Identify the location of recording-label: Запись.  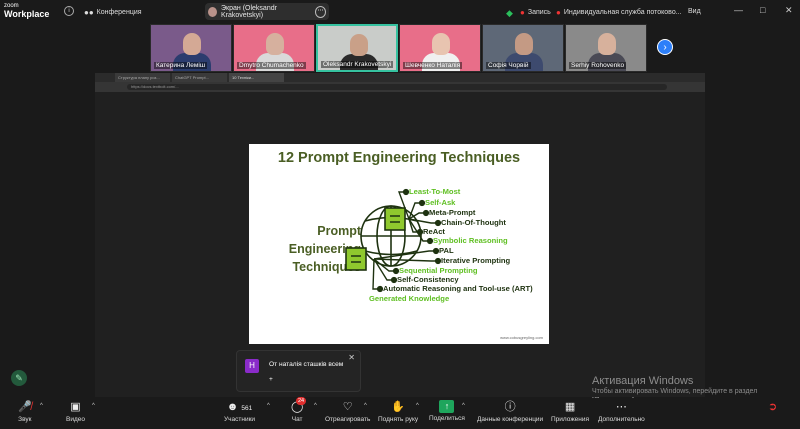
(539, 12).